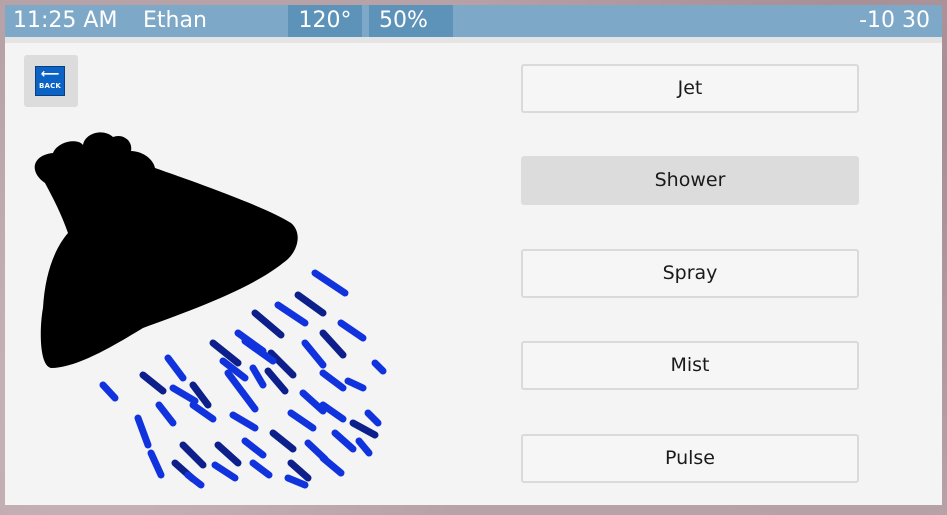  What do you see at coordinates (175, 20) in the screenshot?
I see `user-name: Ethan` at bounding box center [175, 20].